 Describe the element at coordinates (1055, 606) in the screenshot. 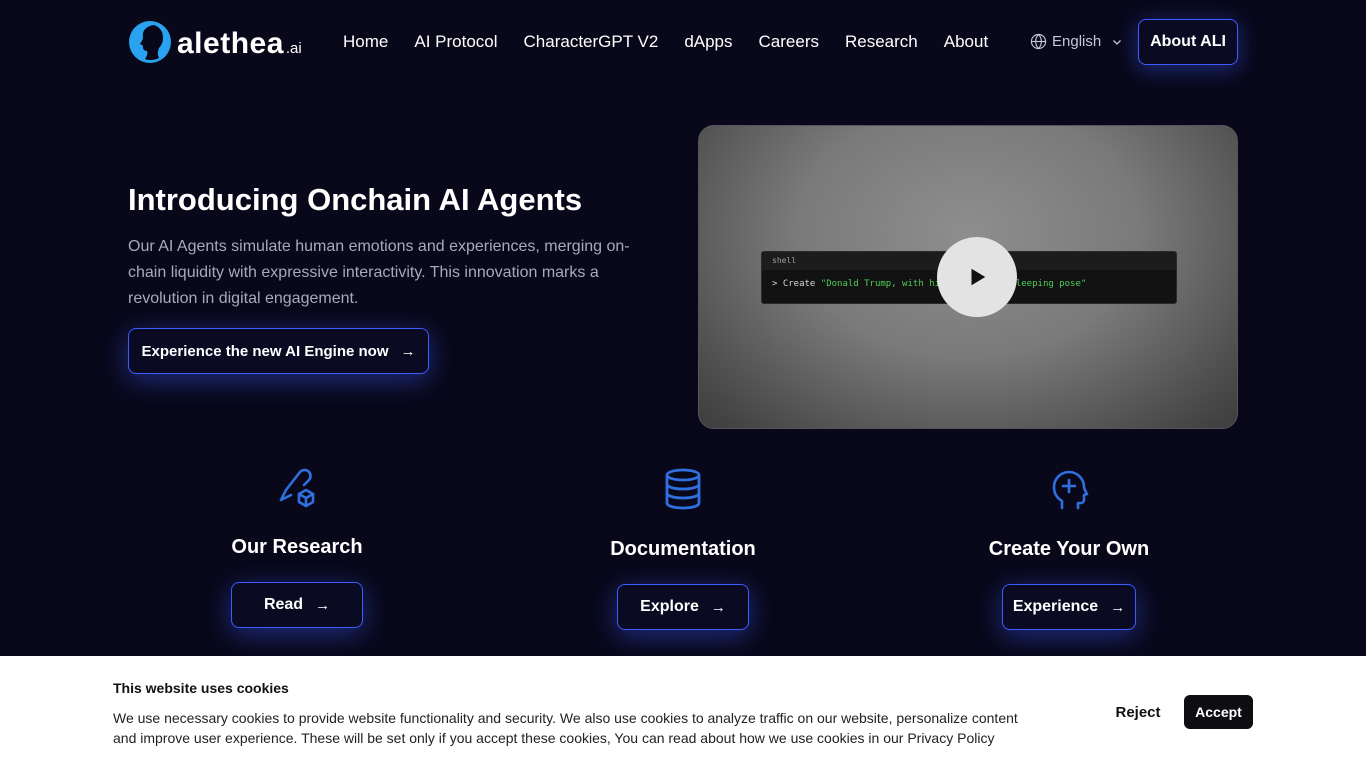

I see `button-label: Experience` at that location.